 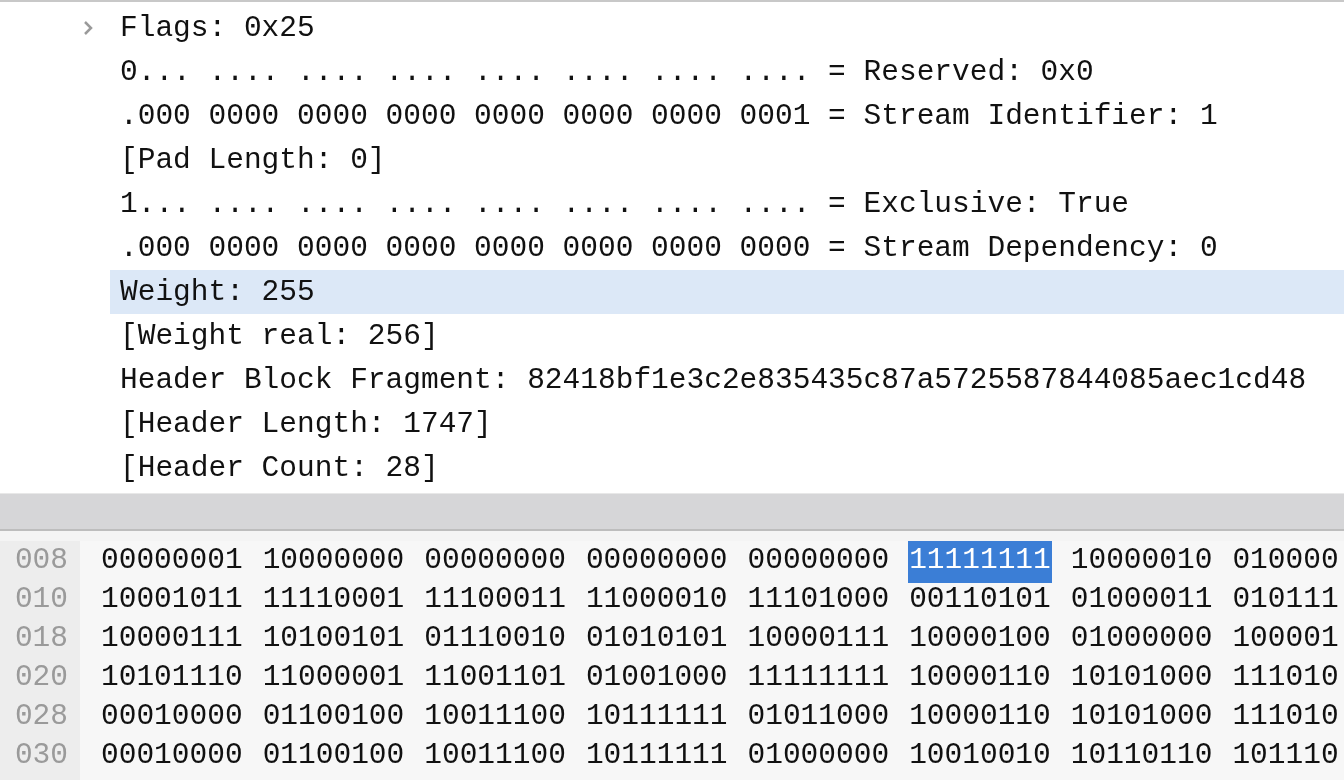 What do you see at coordinates (41, 678) in the screenshot?
I see `offset-label: 020` at bounding box center [41, 678].